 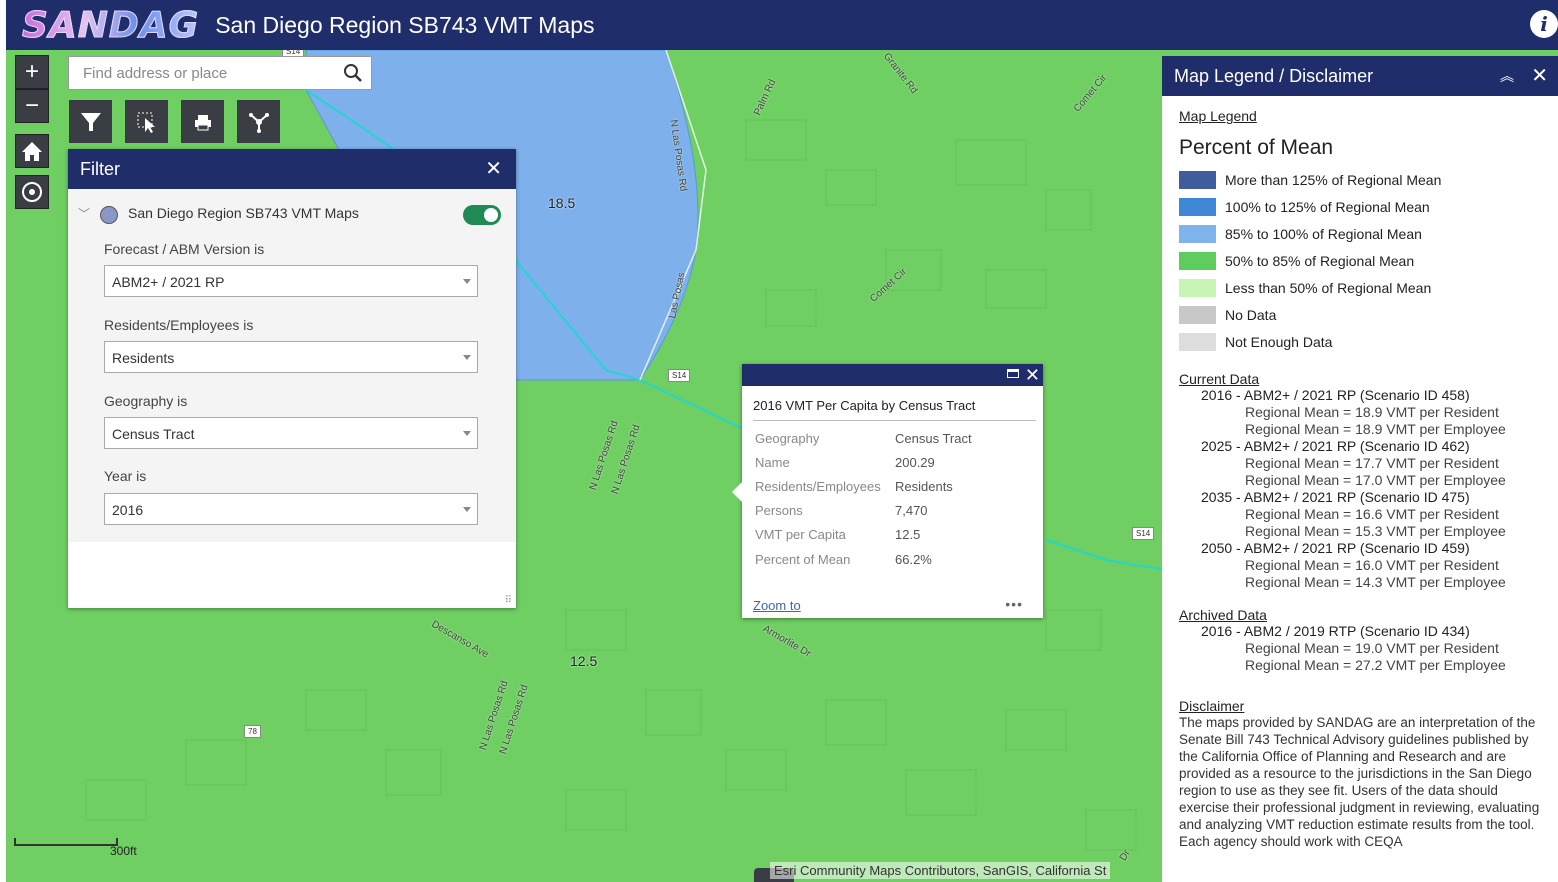 I want to click on app-header: SANDAG San Diego Region SB743 VMT Maps i, so click(x=782, y=25).